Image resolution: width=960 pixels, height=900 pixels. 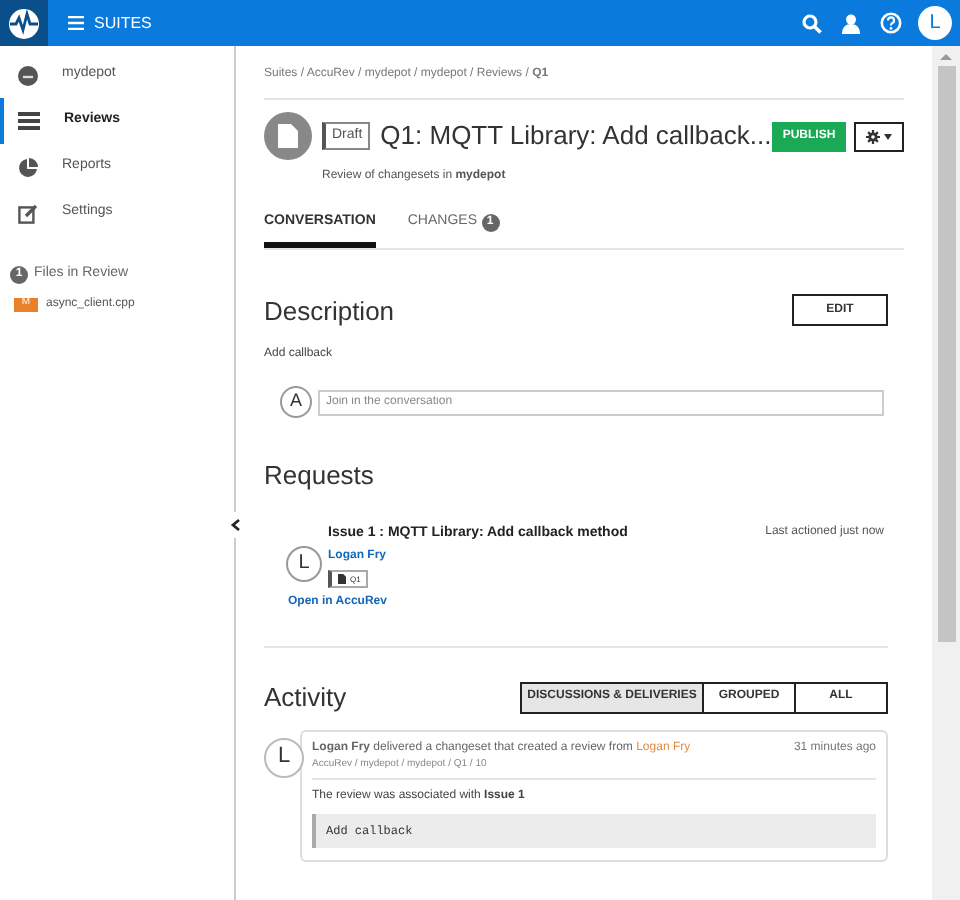 What do you see at coordinates (342, 579) in the screenshot?
I see `document-icon` at bounding box center [342, 579].